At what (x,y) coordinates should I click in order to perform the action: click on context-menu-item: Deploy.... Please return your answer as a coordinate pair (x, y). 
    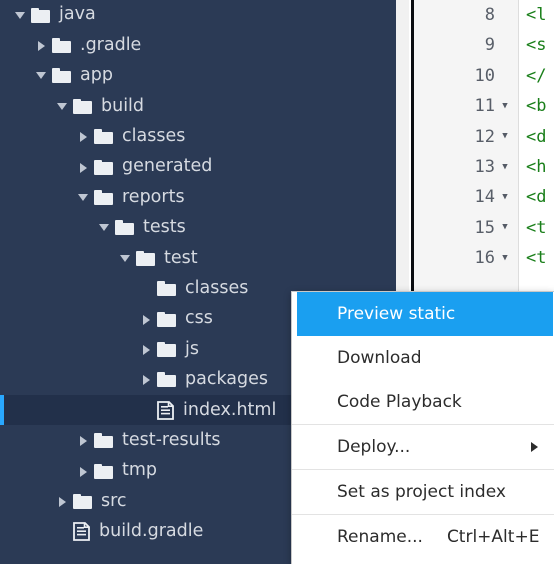
    Looking at the image, I should click on (423, 447).